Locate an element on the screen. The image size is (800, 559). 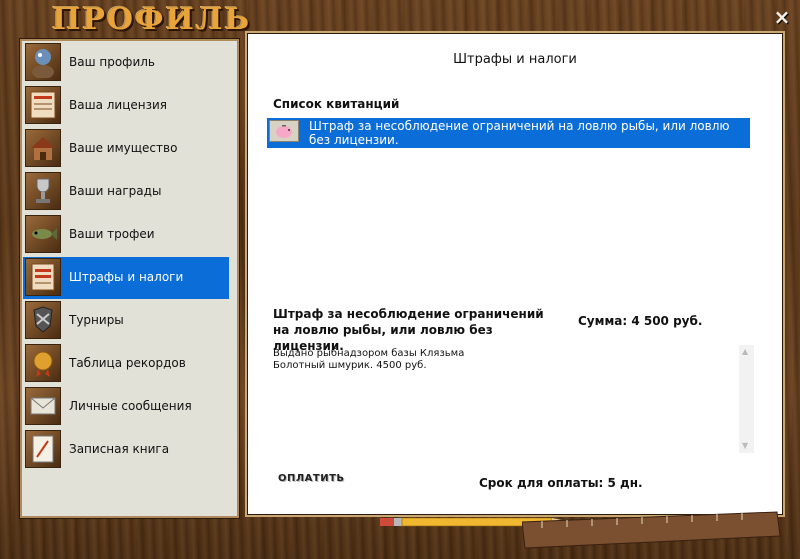
description-scrollbar: ▲ ▼ is located at coordinates (746, 399).